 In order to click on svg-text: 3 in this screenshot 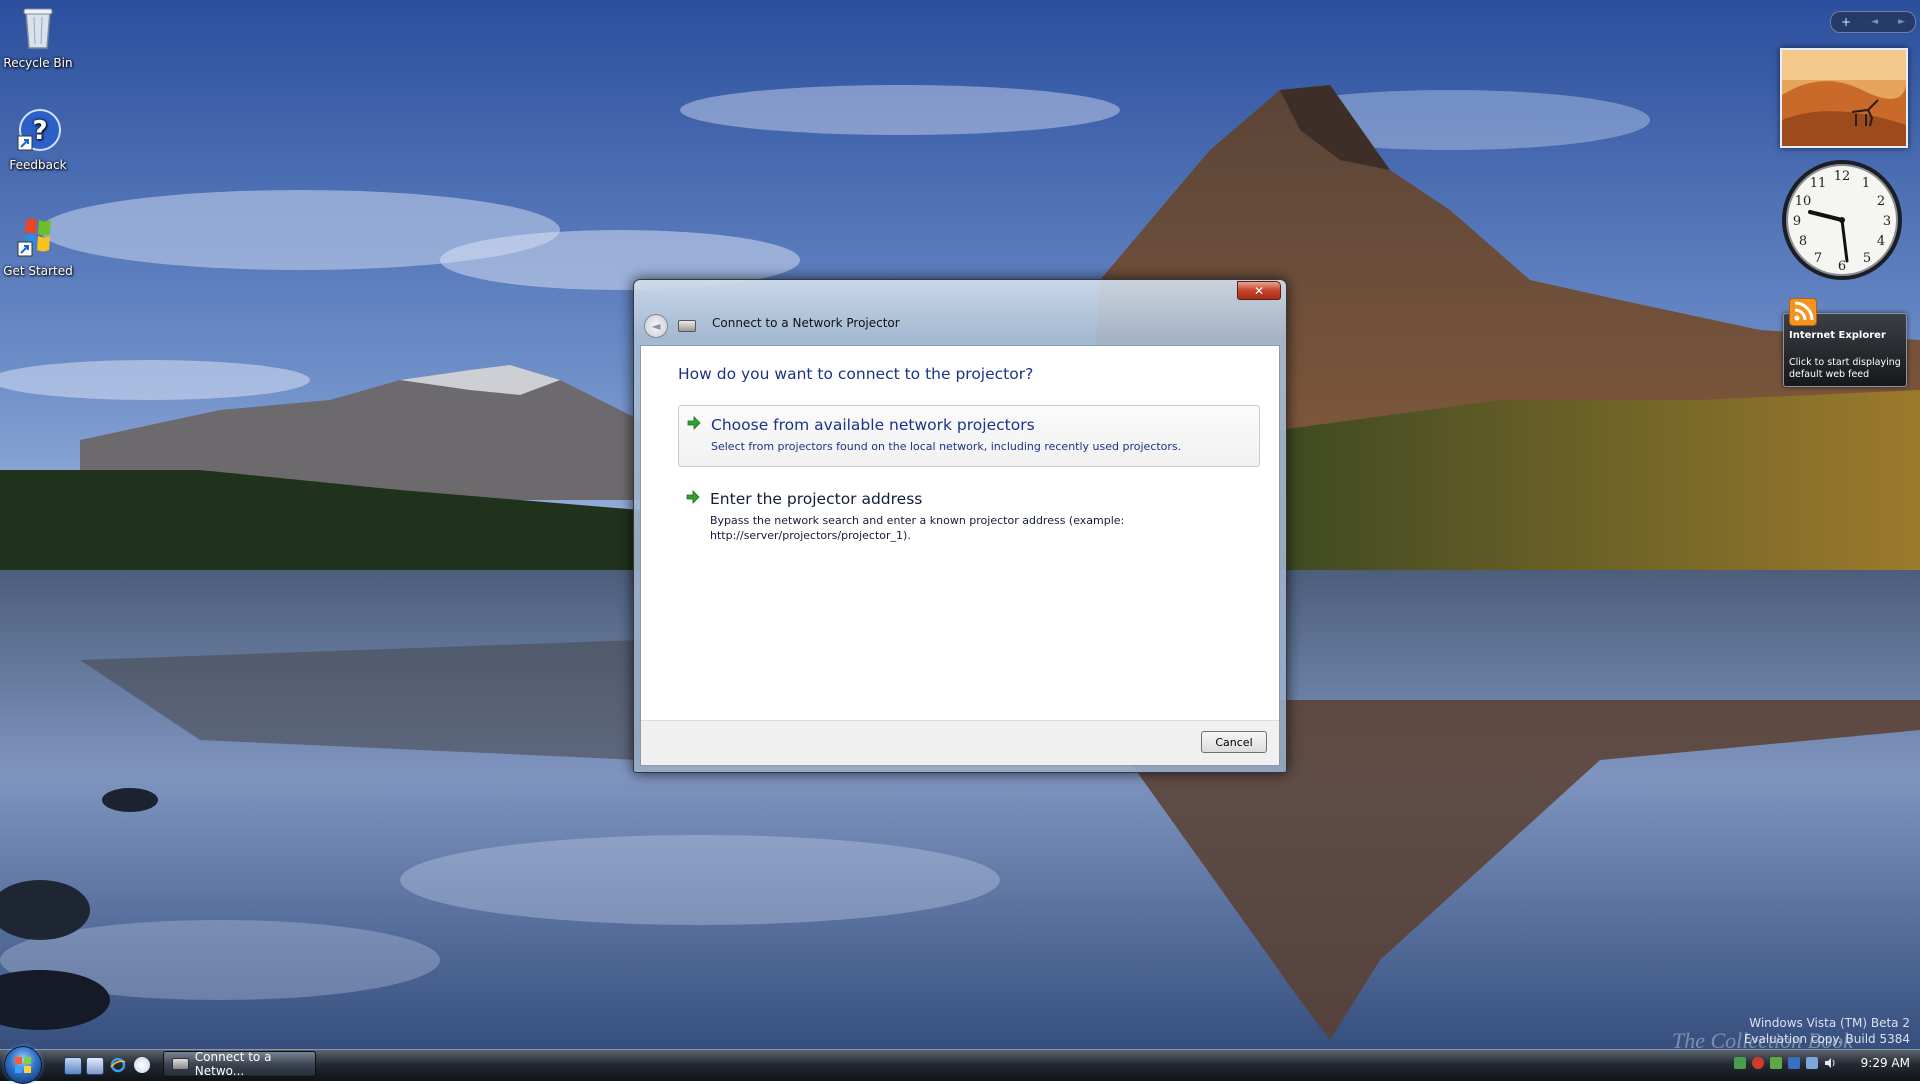, I will do `click(1887, 221)`.